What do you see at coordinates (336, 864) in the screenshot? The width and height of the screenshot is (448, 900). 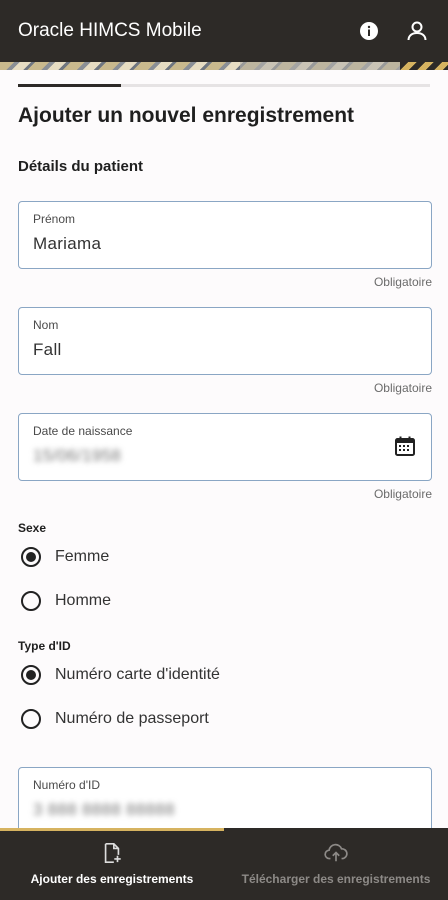 I see `nav-upload-records: Télécharger des enregistrements` at bounding box center [336, 864].